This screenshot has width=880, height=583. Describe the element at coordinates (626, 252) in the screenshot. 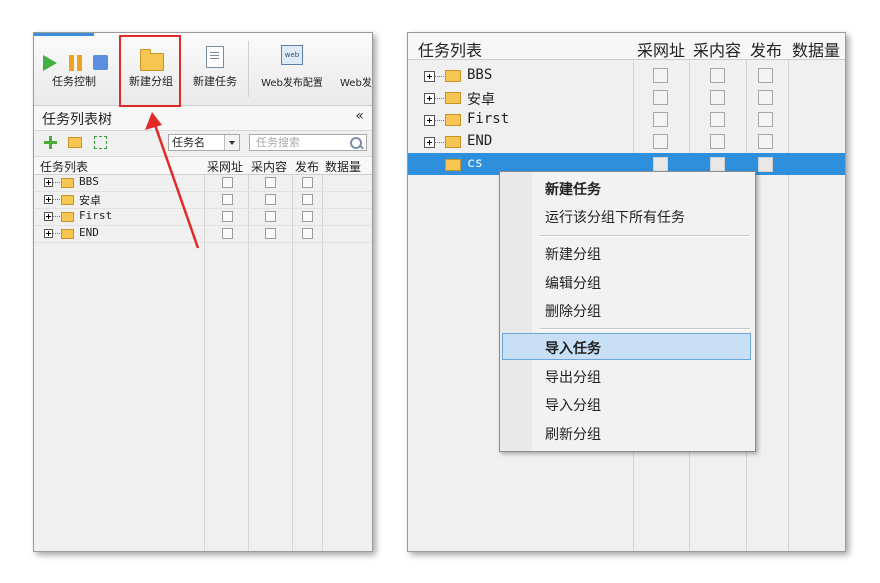

I see `menu-item-new-group: 新建分组` at that location.